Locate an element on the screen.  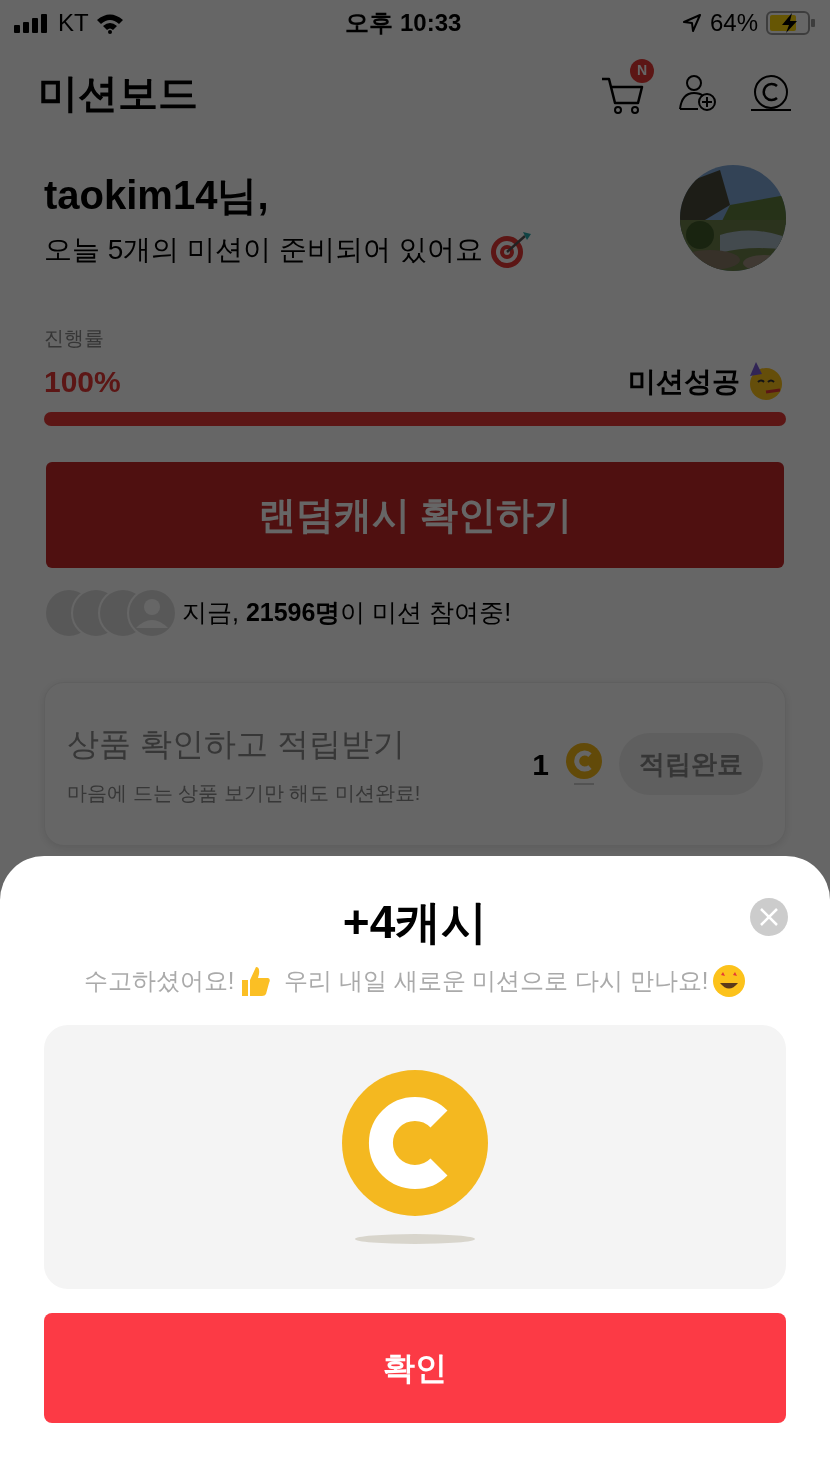
add-friend-icon is located at coordinates (698, 92).